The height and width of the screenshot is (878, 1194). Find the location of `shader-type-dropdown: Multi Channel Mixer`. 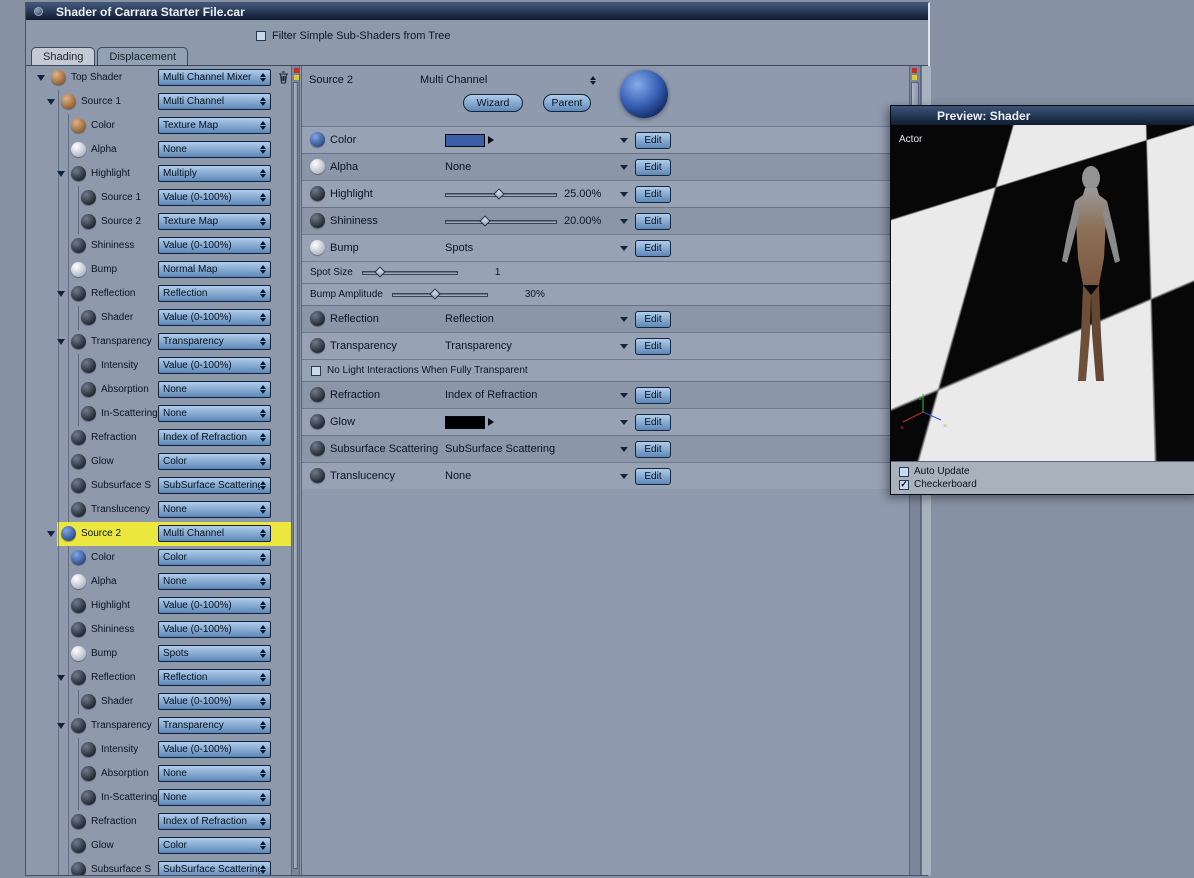

shader-type-dropdown: Multi Channel Mixer is located at coordinates (214, 77).